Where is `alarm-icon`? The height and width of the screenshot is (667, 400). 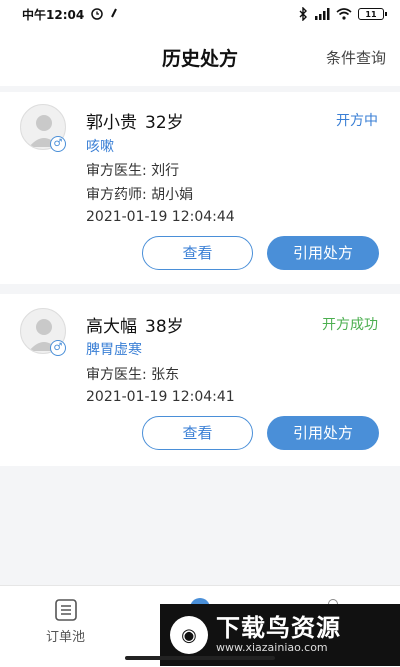
alarm-icon is located at coordinates (97, 14).